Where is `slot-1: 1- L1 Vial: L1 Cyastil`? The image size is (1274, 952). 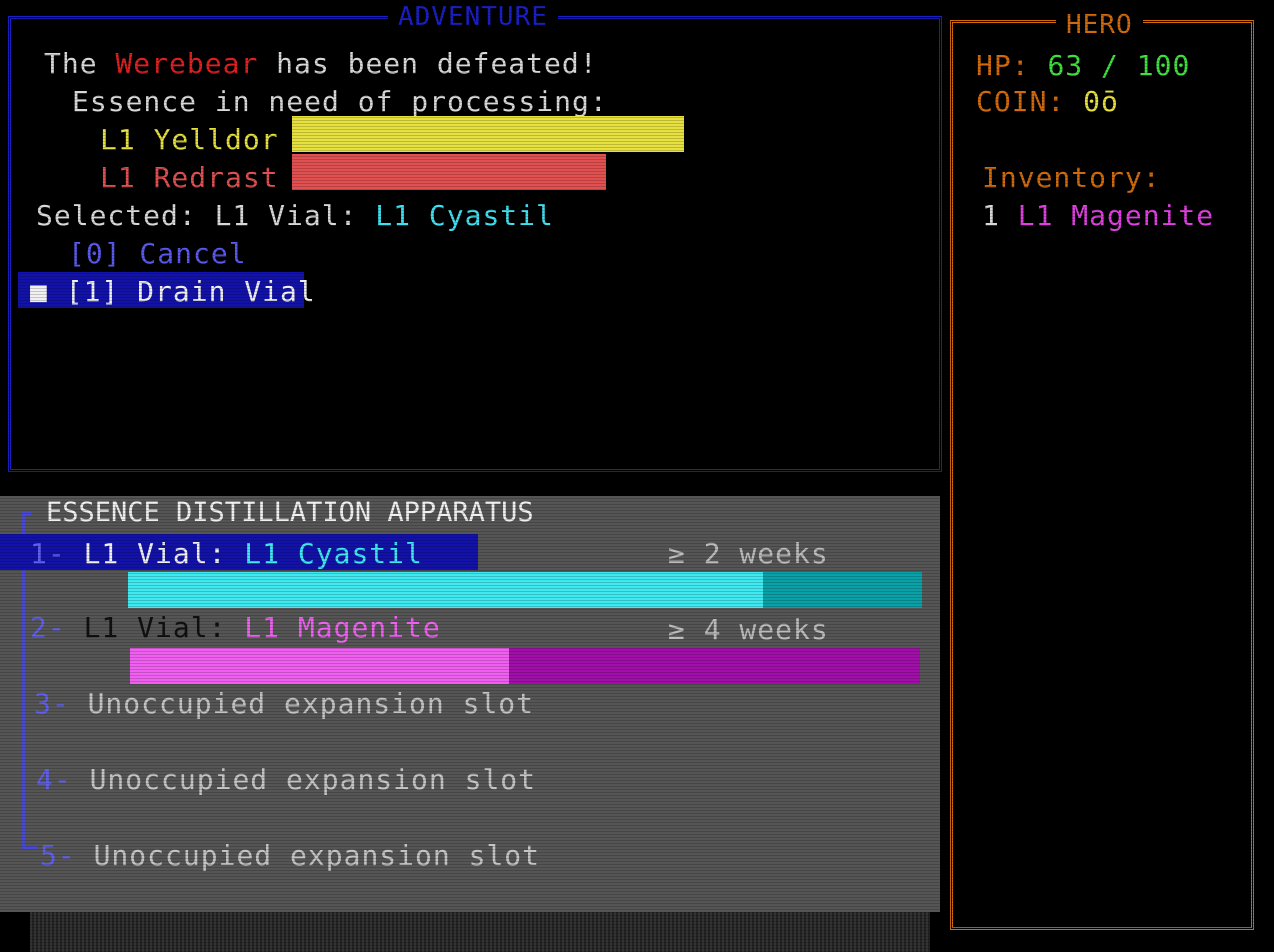 slot-1: 1- L1 Vial: L1 Cyastil is located at coordinates (226, 554).